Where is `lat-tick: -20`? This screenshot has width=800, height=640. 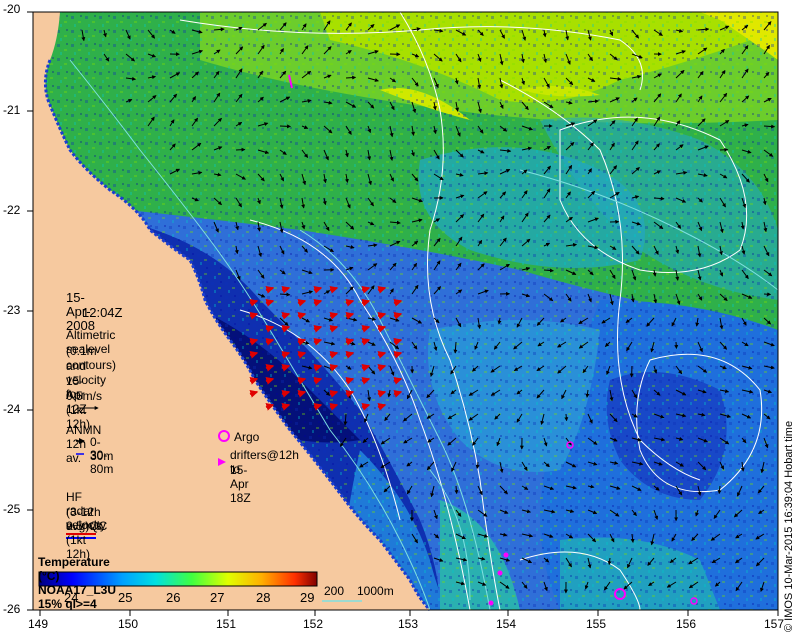 lat-tick: -20 is located at coordinates (12, 9).